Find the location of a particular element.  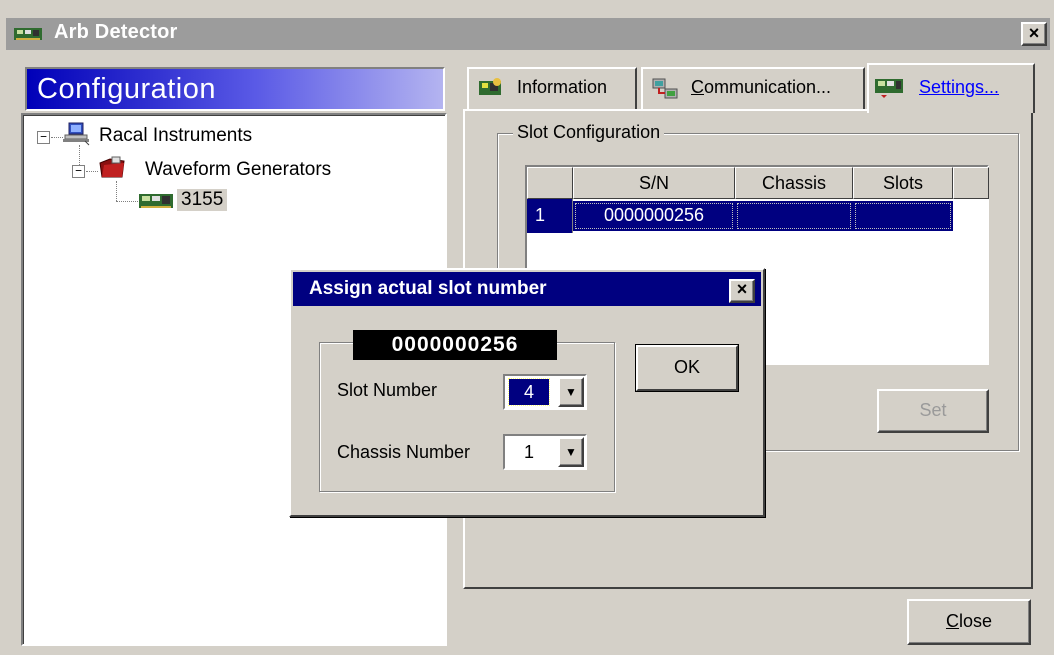

window-close-button: × is located at coordinates (1034, 34).